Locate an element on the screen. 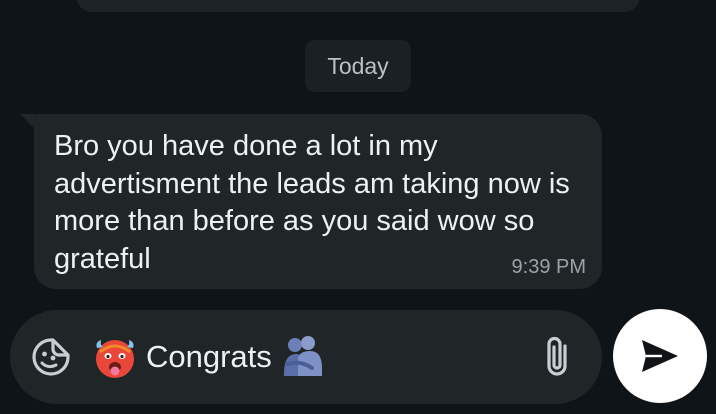  paperclip-icon is located at coordinates (558, 357).